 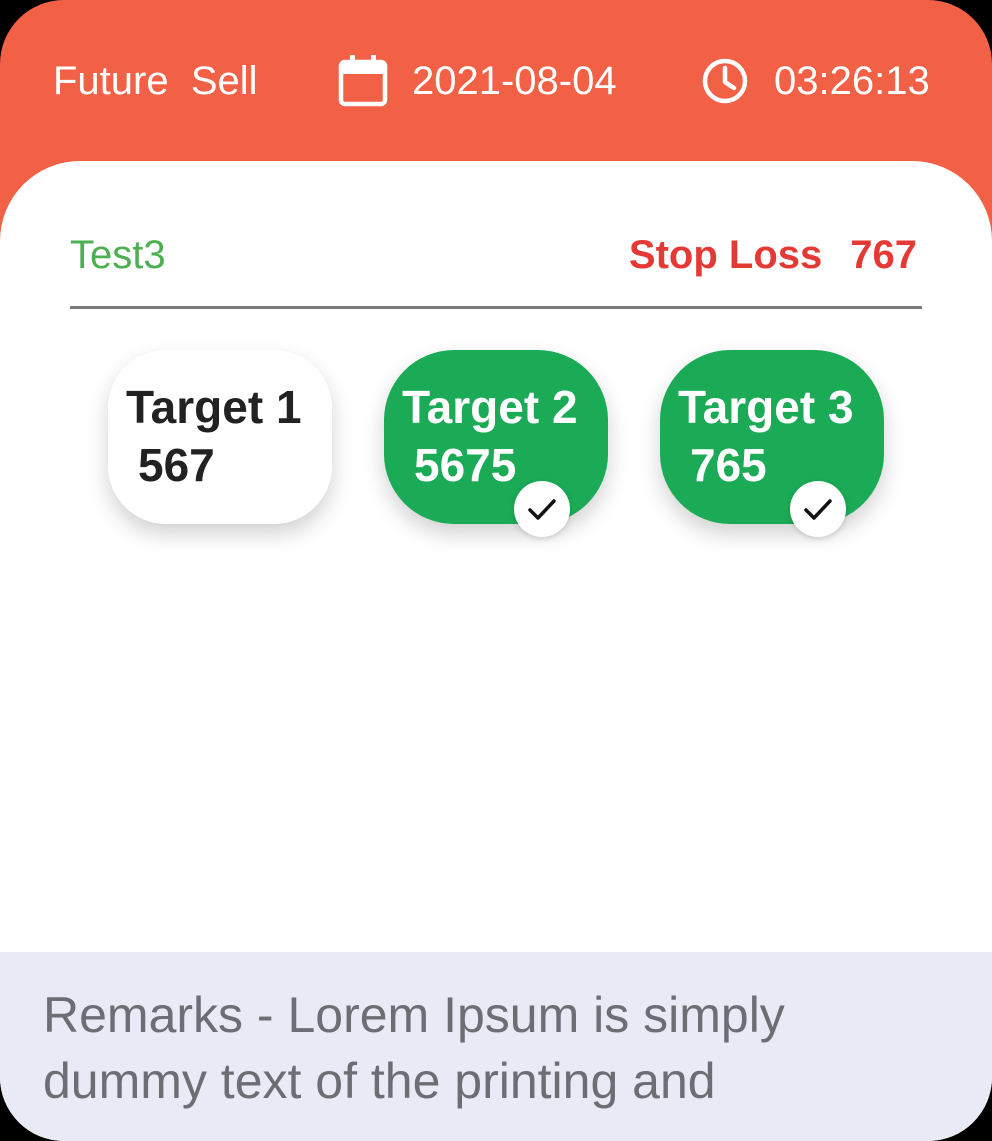 I want to click on divider, so click(x=496, y=307).